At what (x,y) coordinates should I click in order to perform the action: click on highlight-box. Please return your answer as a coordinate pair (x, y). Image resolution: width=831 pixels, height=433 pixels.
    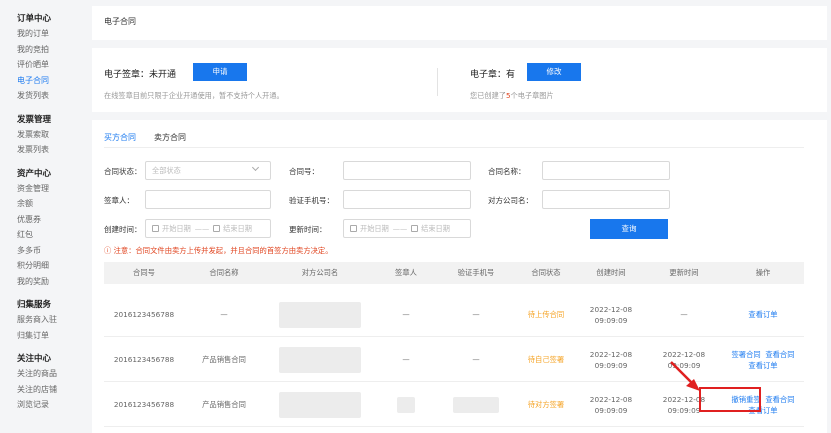
    Looking at the image, I should click on (730, 399).